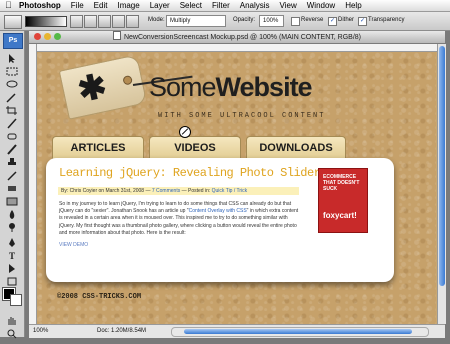 The height and width of the screenshot is (344, 450). What do you see at coordinates (12, 226) in the screenshot?
I see `dodge-tool-icon` at bounding box center [12, 226].